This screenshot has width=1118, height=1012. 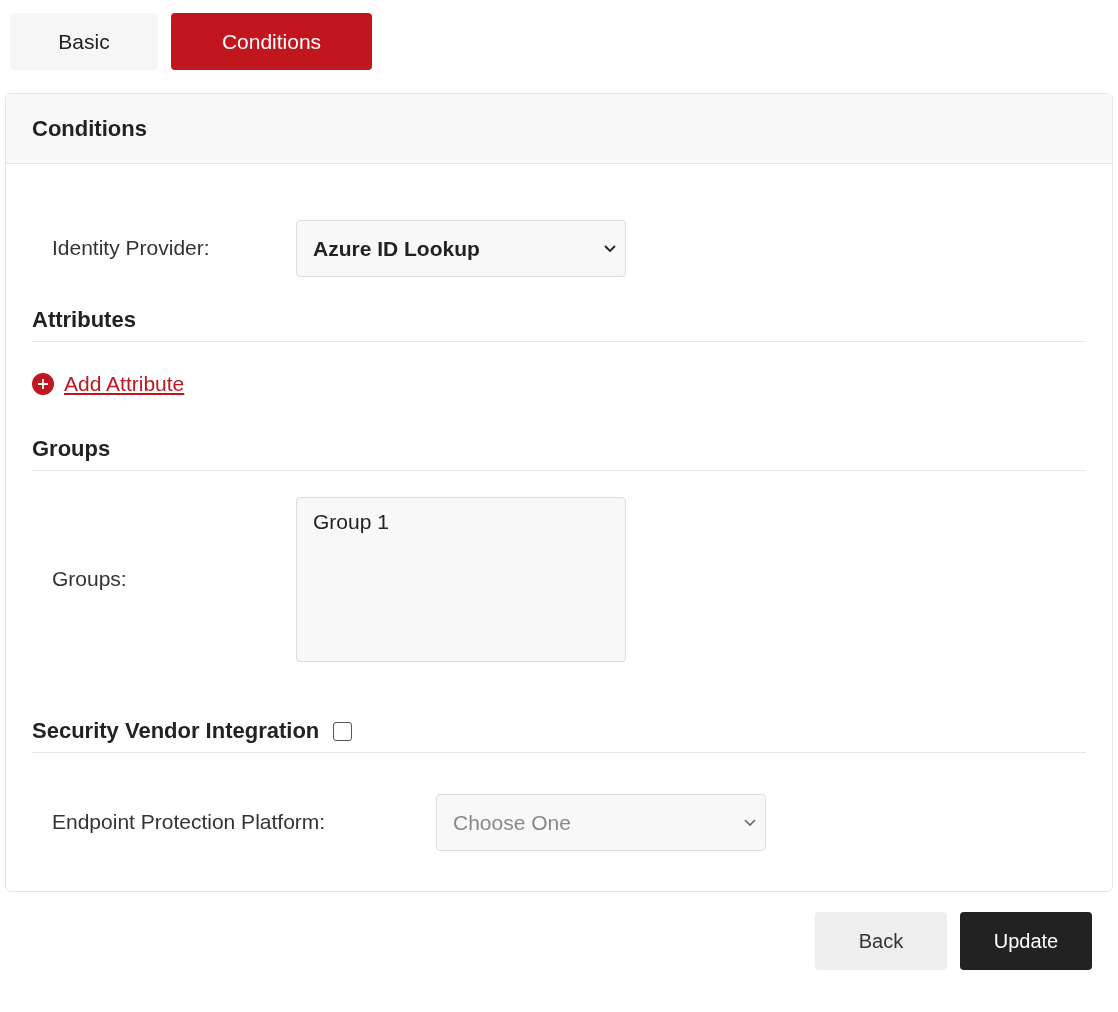 I want to click on checkbox, so click(x=343, y=731).